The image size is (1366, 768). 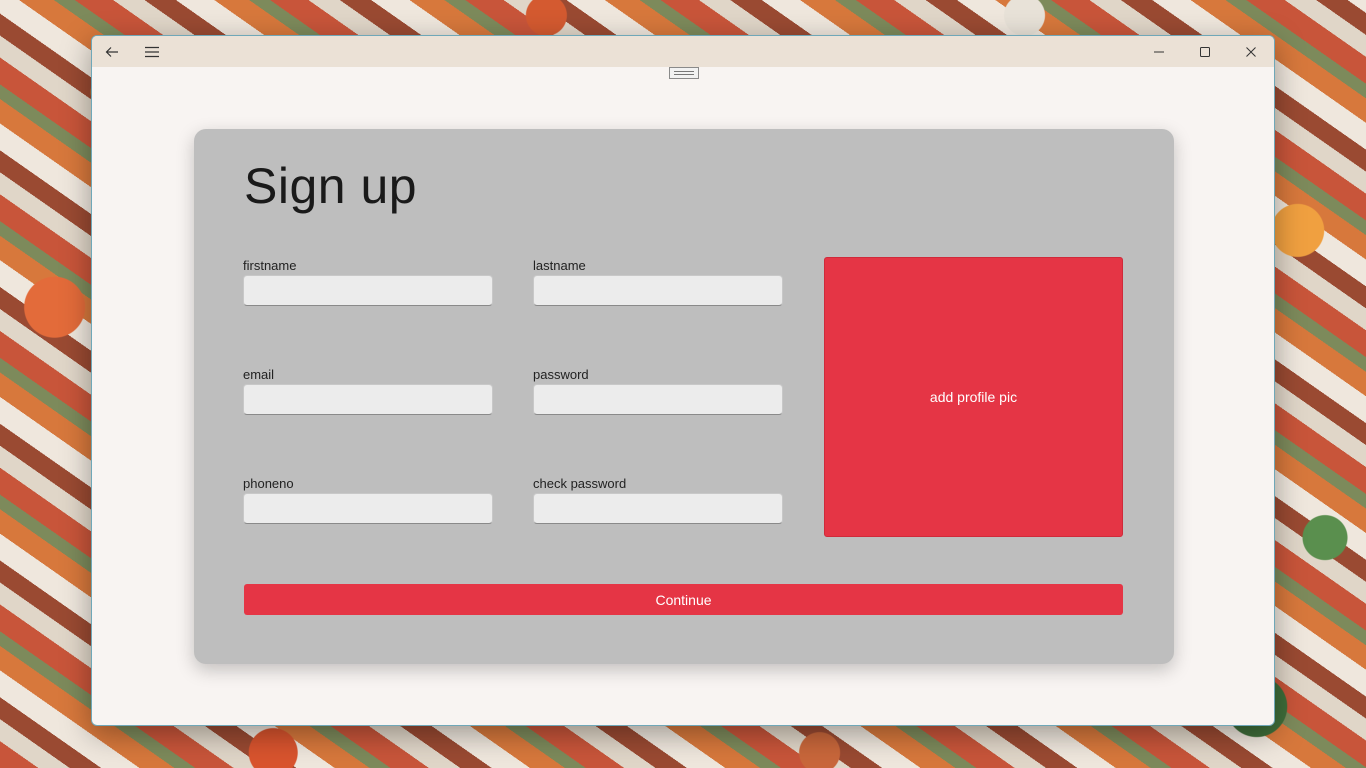 I want to click on grip-icon, so click(x=684, y=73).